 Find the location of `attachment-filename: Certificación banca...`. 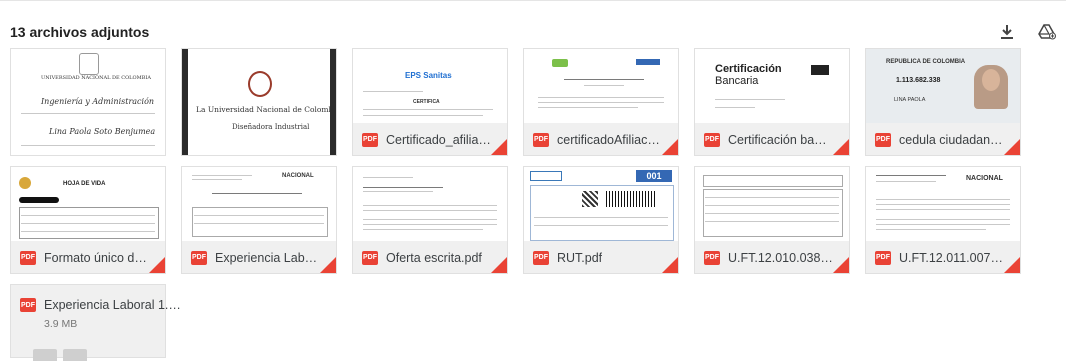

attachment-filename: Certificación banca... is located at coordinates (780, 139).